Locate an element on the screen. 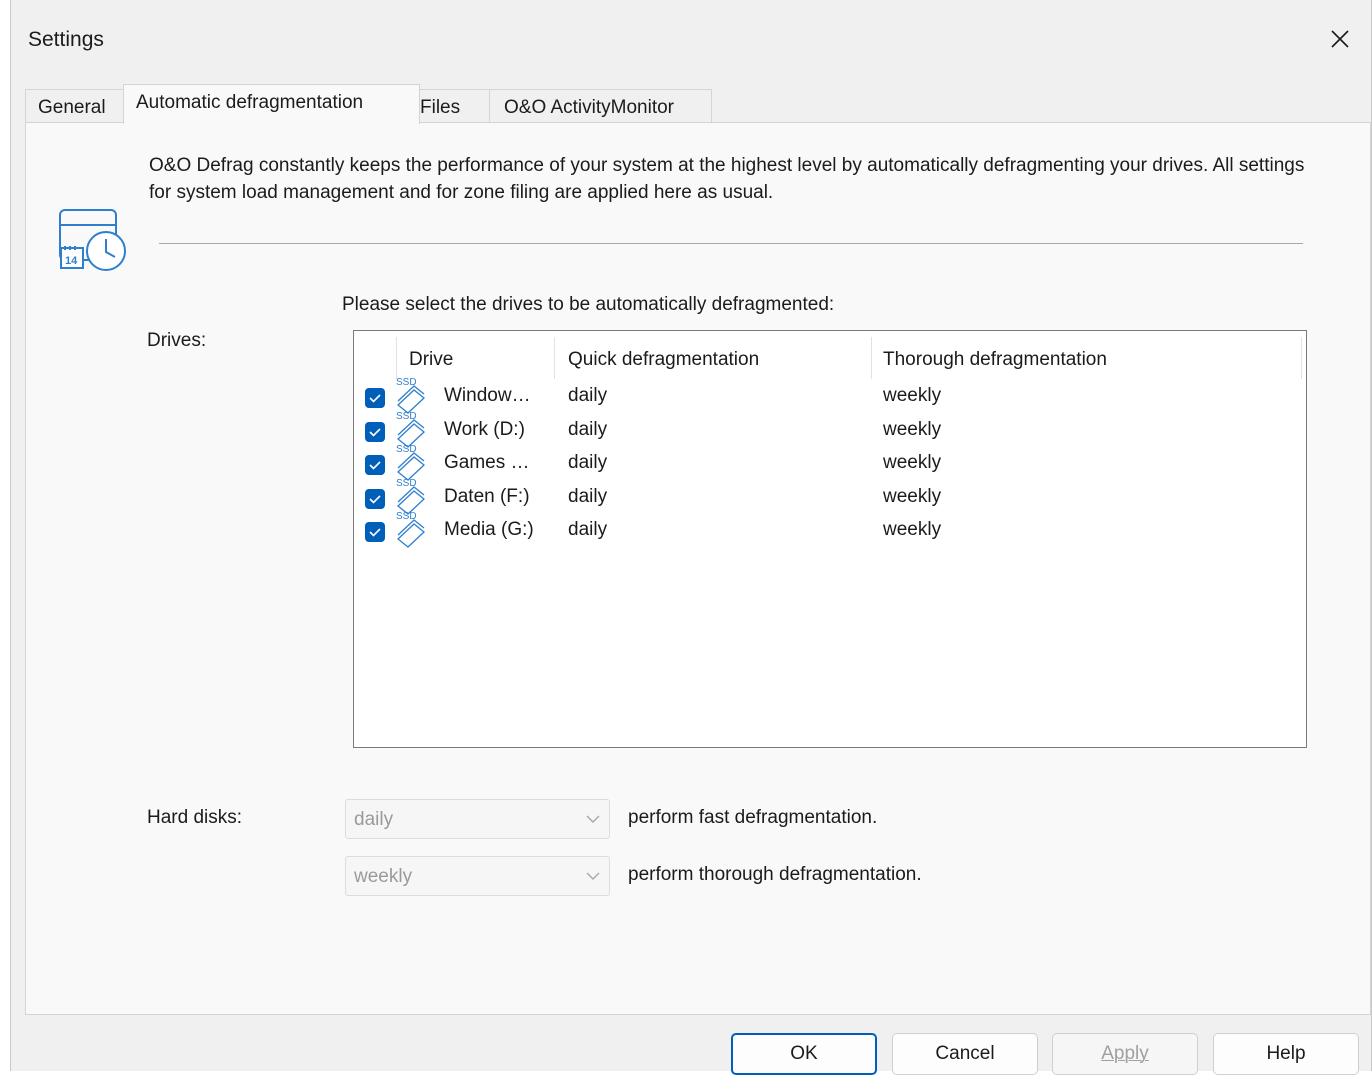 Image resolution: width=1372 pixels, height=1075 pixels. apply-button: Apply is located at coordinates (1125, 1054).